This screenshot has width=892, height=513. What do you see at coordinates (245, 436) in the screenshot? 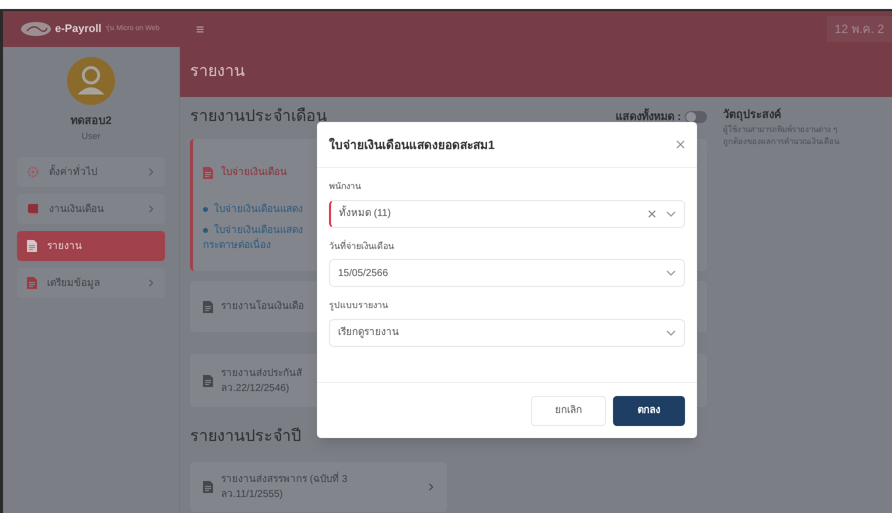
I see `section-heading: รายงานประจำปี` at bounding box center [245, 436].